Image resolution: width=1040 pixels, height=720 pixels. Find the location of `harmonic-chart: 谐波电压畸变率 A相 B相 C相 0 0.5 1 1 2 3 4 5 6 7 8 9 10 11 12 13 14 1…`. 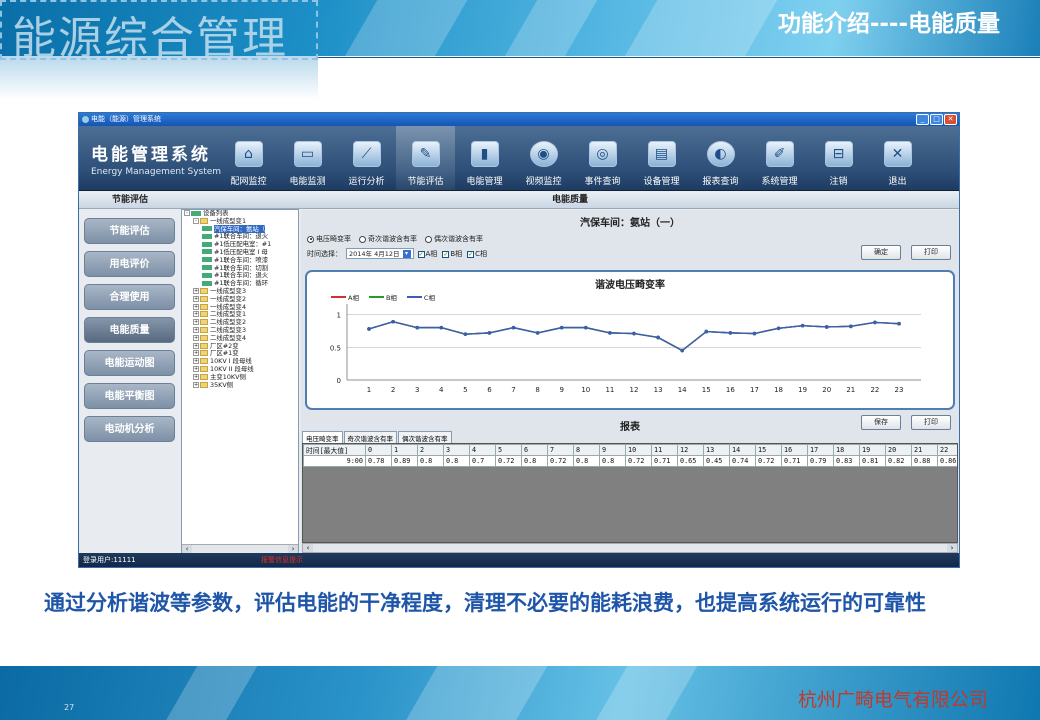

harmonic-chart: 谐波电压畸变率 A相 B相 C相 0 0.5 1 1 2 3 4 5 6 7 8 9 10 11 12 13 14 1… is located at coordinates (630, 340).